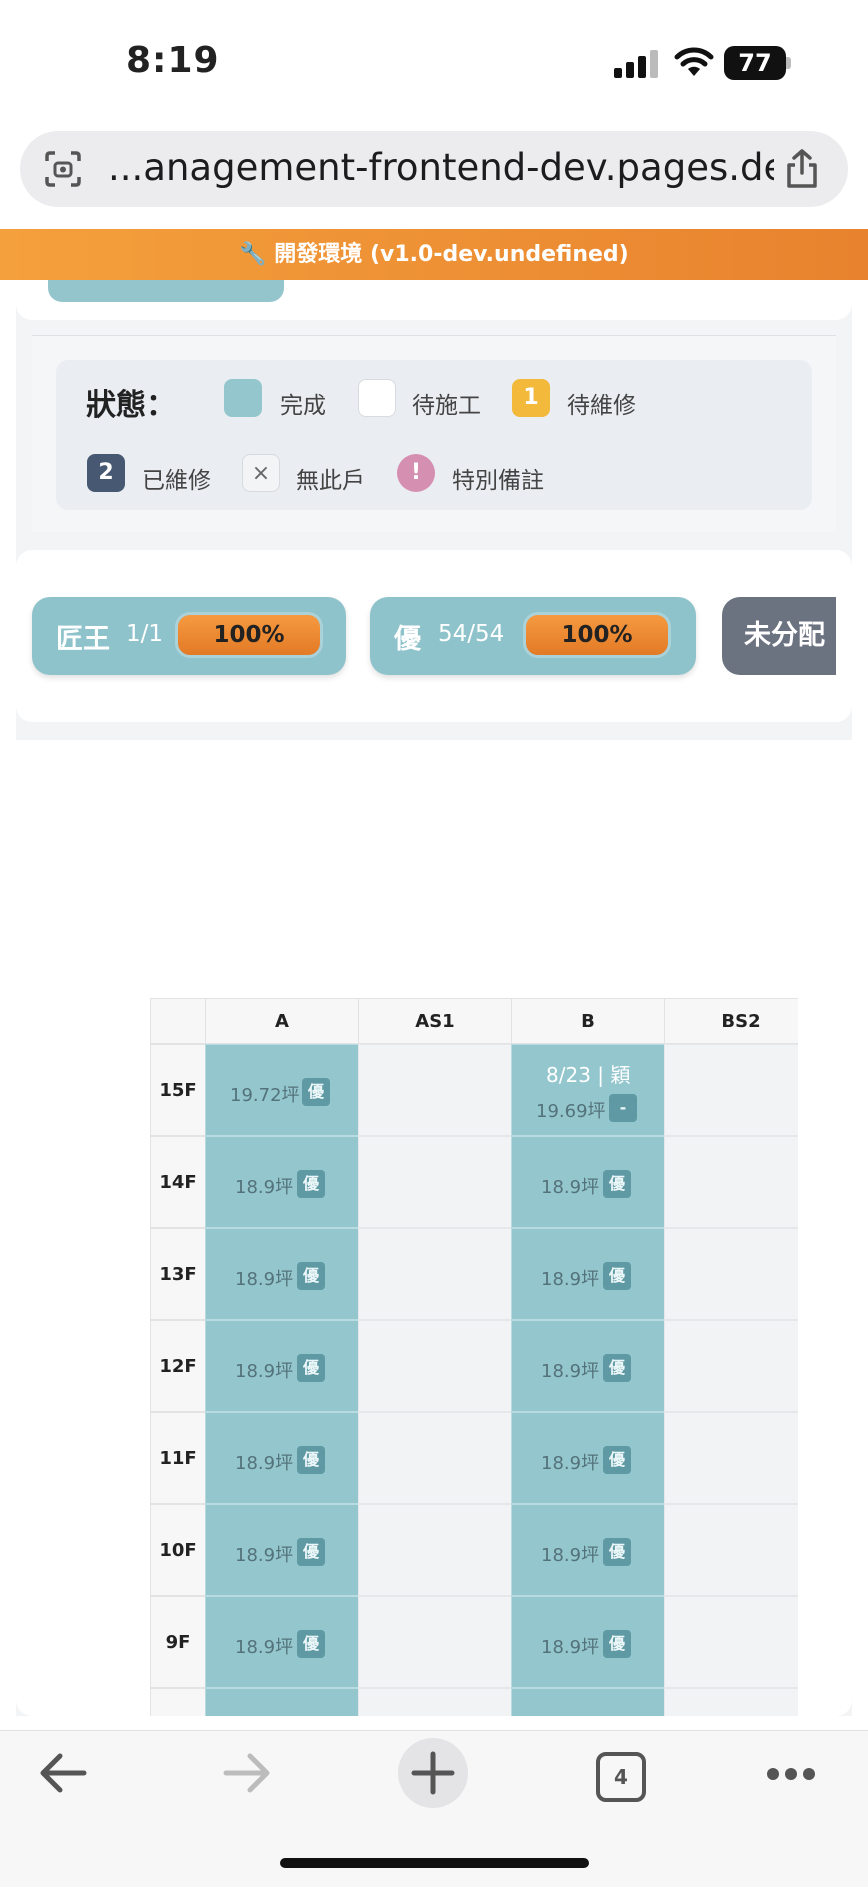  What do you see at coordinates (131, 405) in the screenshot?
I see `legend-title: 狀態：` at bounding box center [131, 405].